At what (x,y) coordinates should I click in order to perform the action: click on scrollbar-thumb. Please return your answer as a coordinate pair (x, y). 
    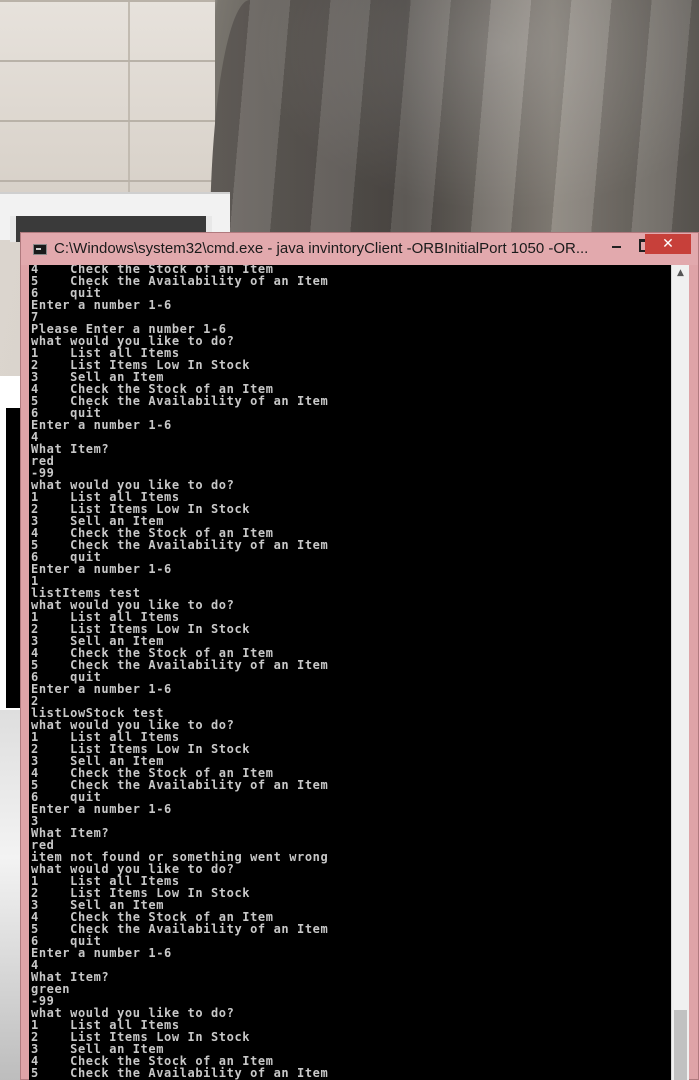
    Looking at the image, I should click on (680, 1045).